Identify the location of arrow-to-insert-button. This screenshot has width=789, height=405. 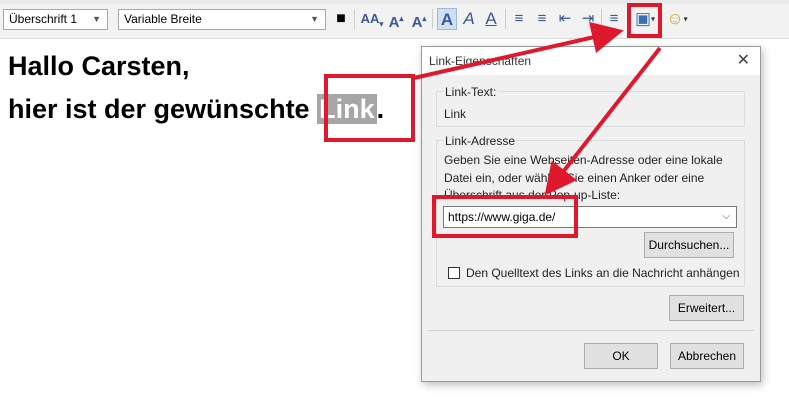
(518, 50).